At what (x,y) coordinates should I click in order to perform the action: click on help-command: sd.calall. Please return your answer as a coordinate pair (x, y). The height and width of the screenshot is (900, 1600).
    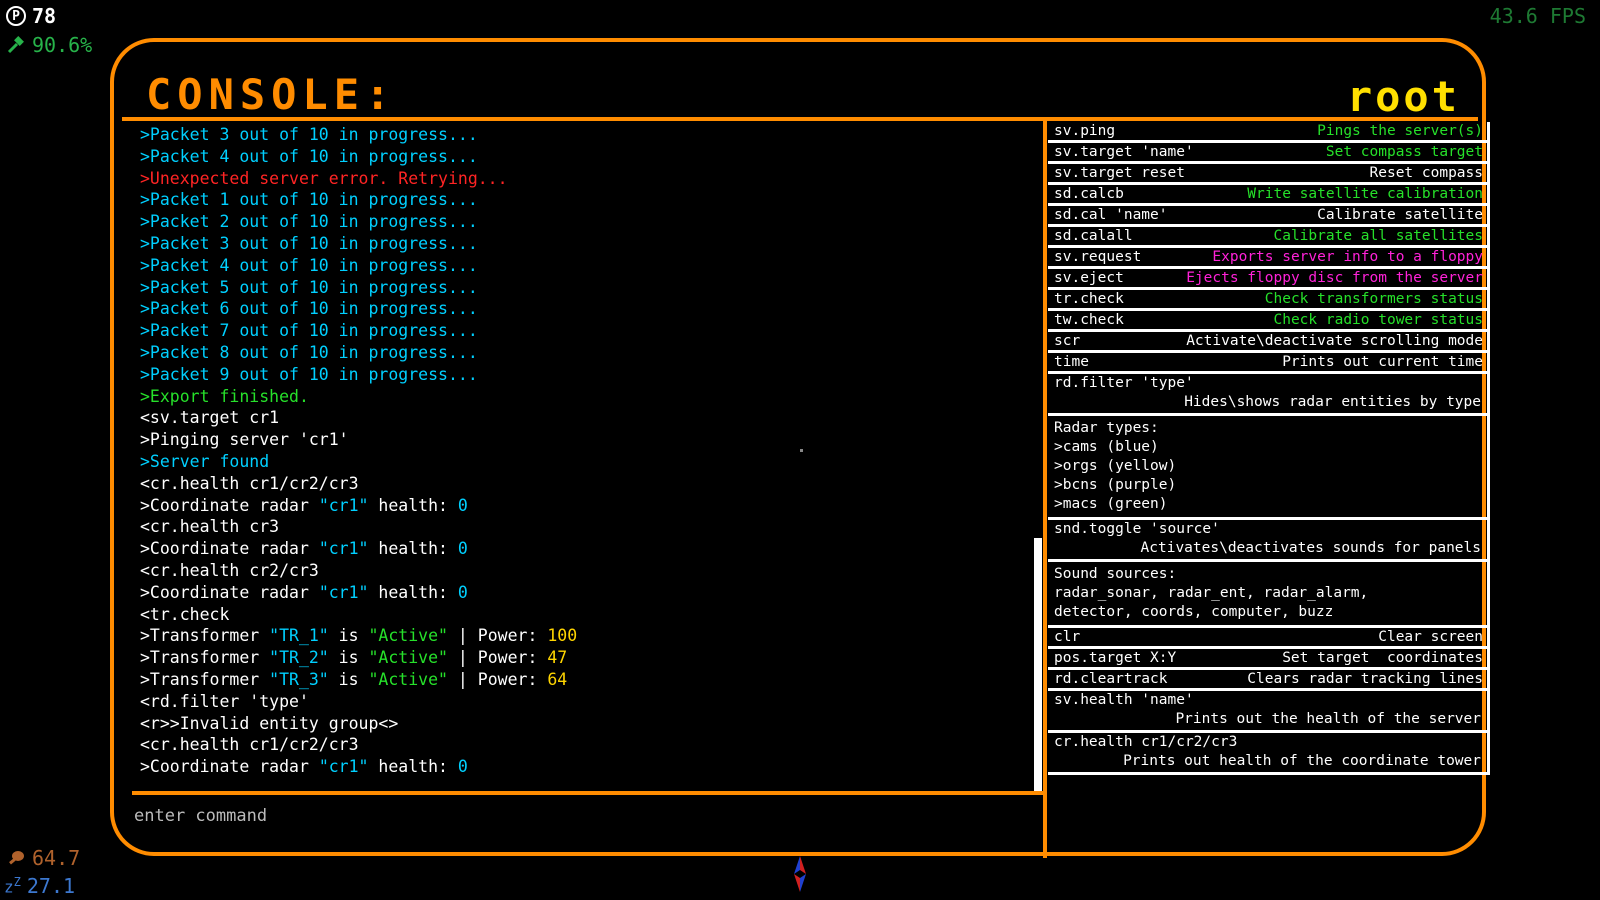
    Looking at the image, I should click on (1093, 236).